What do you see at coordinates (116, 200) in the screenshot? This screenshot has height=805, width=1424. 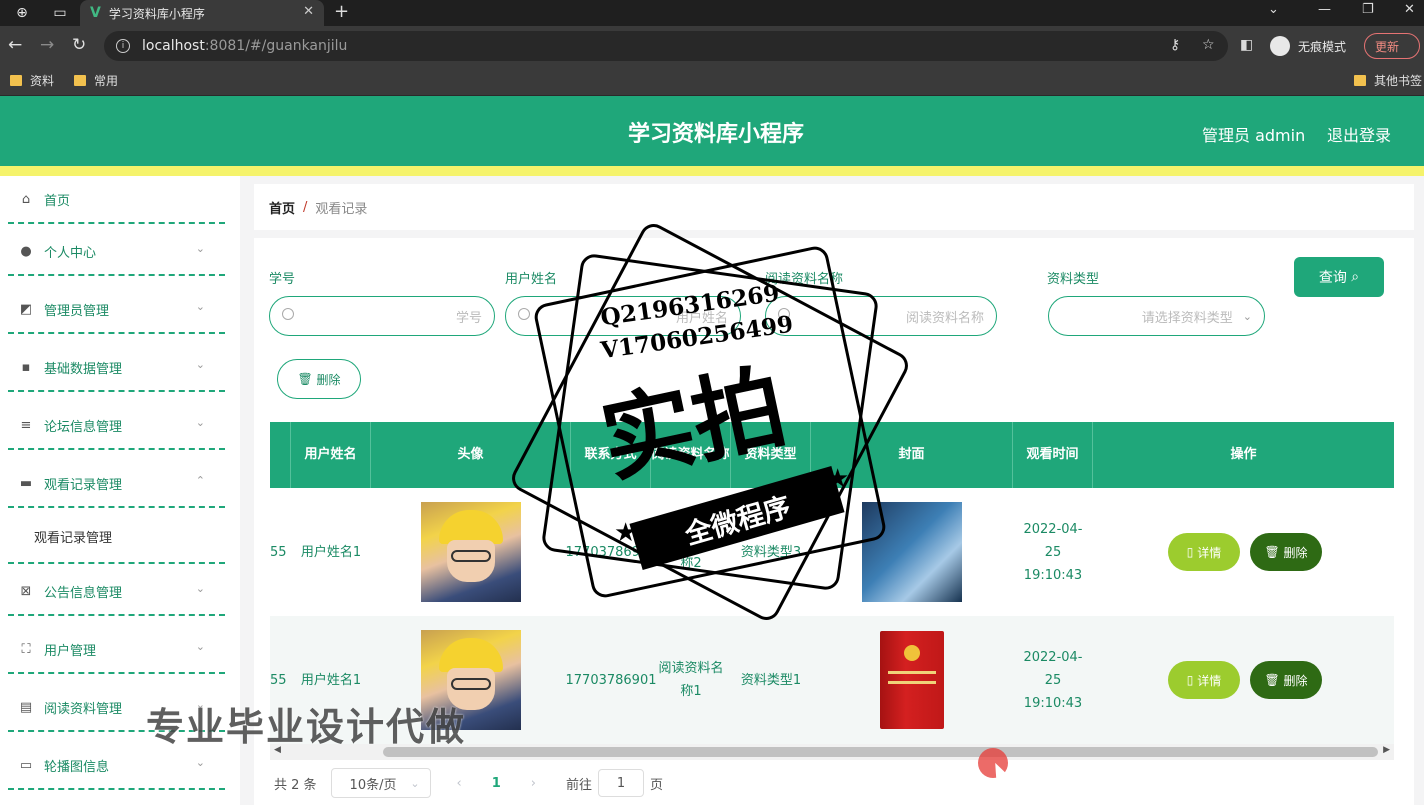 I see `sidebar-item-home: ⌂ 首页` at bounding box center [116, 200].